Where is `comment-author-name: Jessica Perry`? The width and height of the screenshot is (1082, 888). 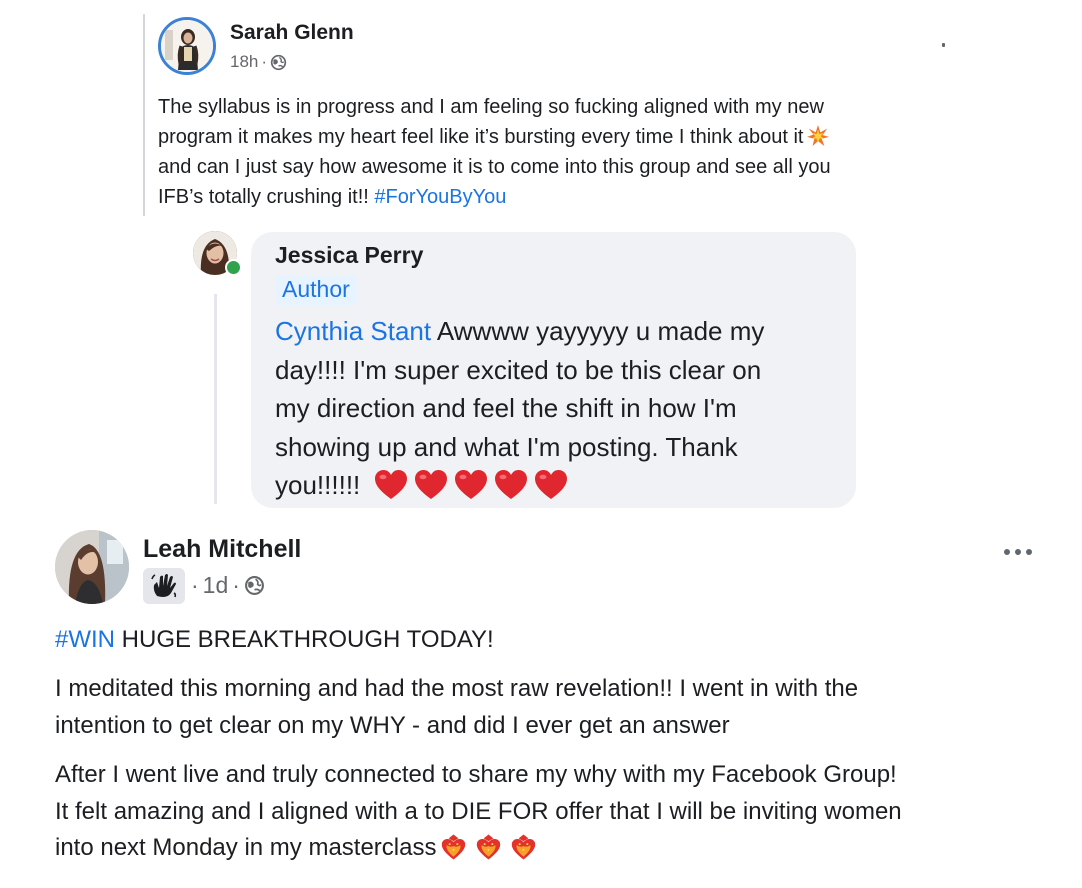 comment-author-name: Jessica Perry is located at coordinates (349, 255).